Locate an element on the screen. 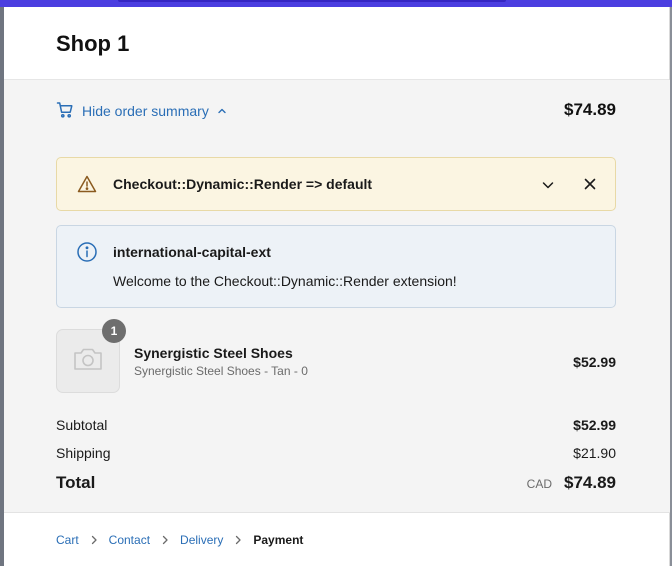  product-name: Synergistic Steel Shoes is located at coordinates (213, 353).